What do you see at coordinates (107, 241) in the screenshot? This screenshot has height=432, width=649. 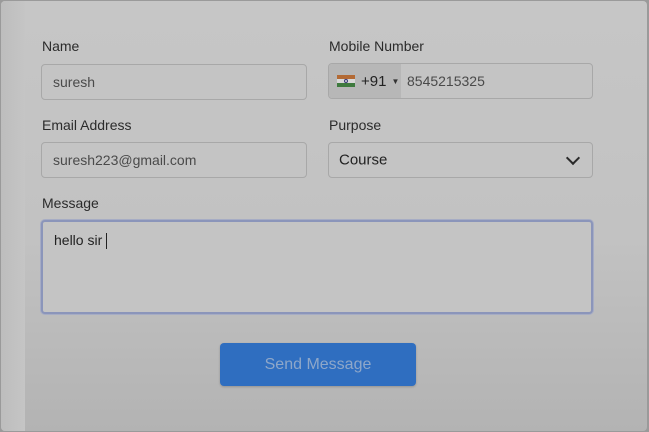 I see `text-cursor` at bounding box center [107, 241].